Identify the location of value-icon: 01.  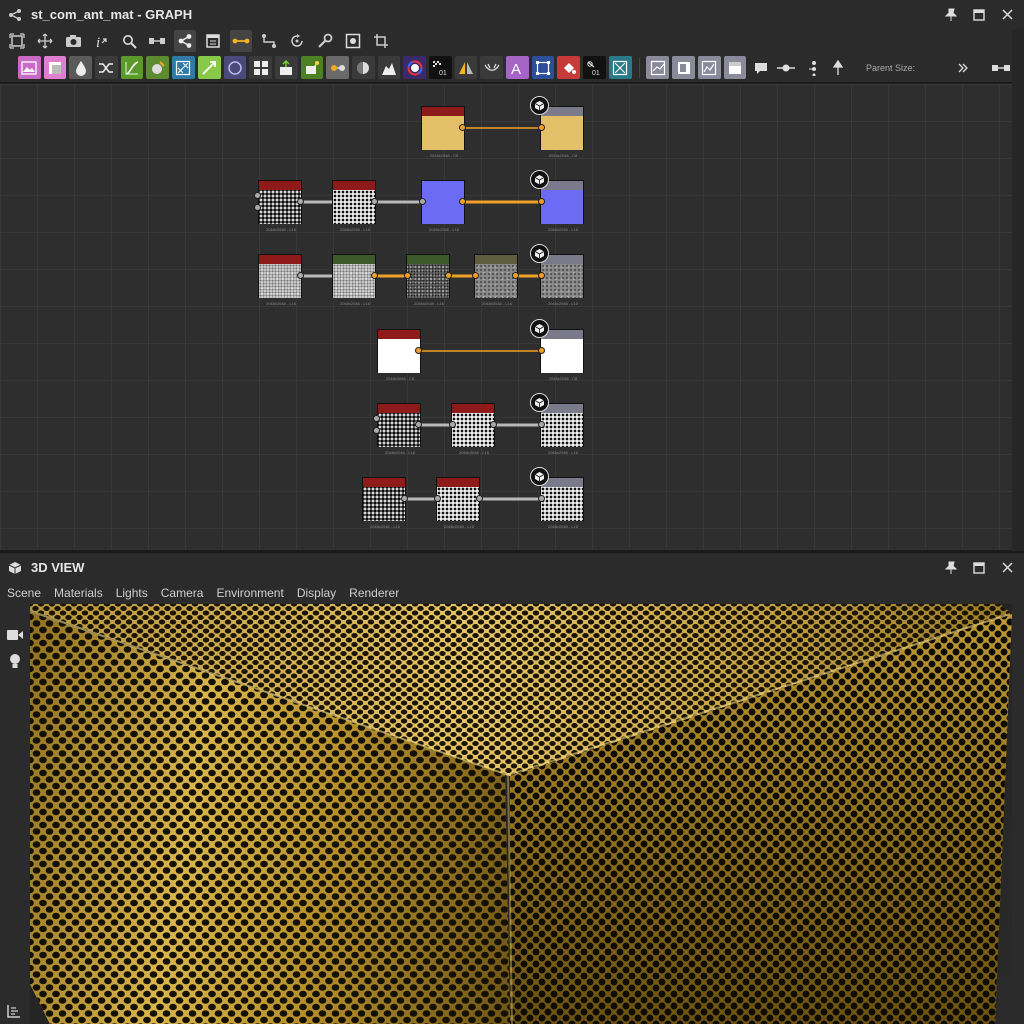
(594, 67).